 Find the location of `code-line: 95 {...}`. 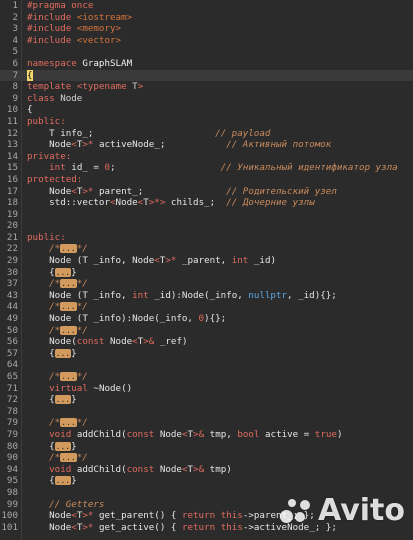

code-line: 95 {...} is located at coordinates (206, 481).